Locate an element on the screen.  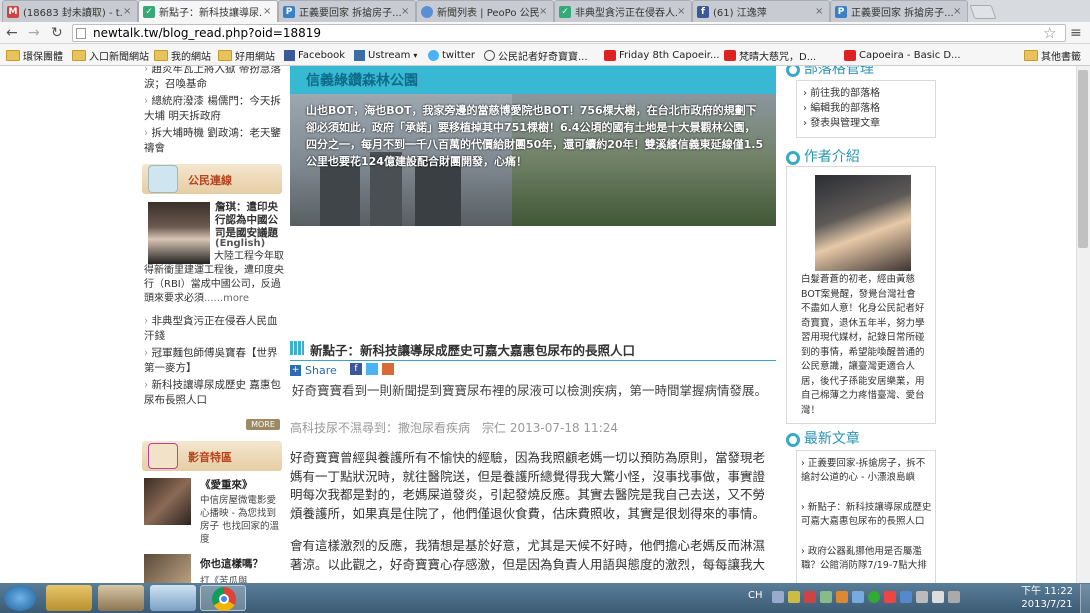
facebook-share-icon: f is located at coordinates (356, 369).